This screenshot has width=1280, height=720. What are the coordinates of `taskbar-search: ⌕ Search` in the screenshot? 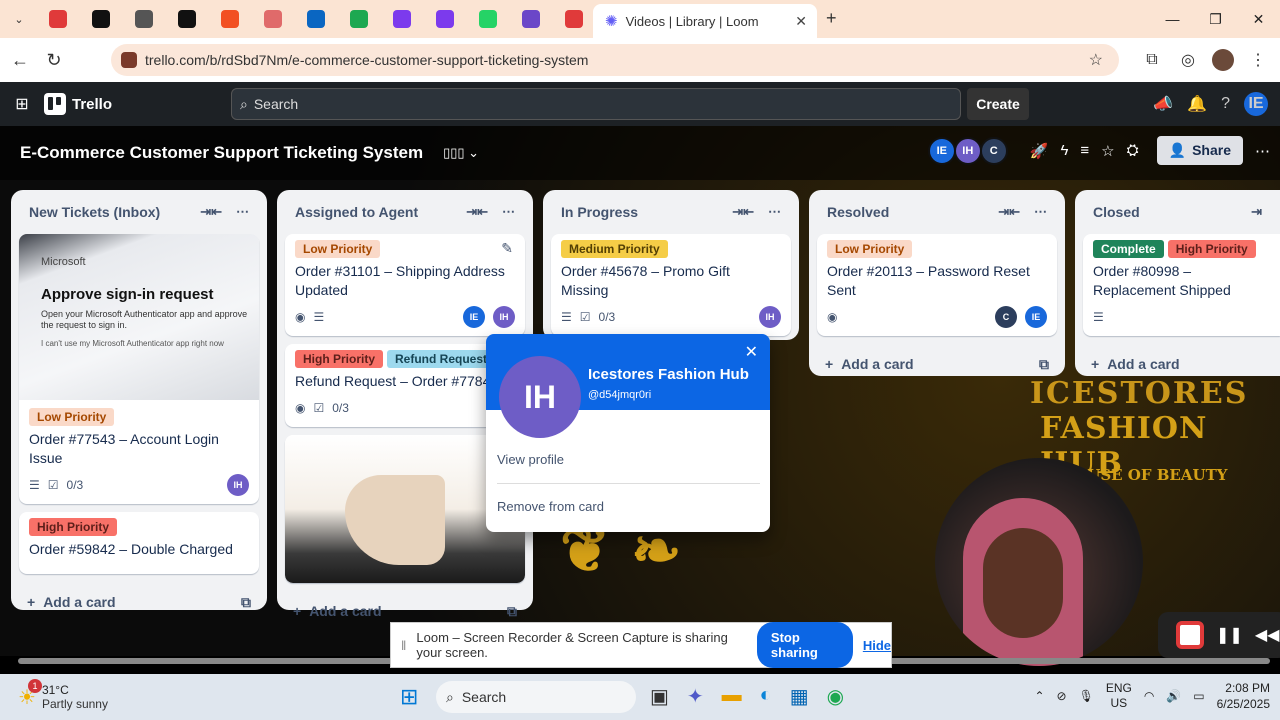 It's located at (536, 697).